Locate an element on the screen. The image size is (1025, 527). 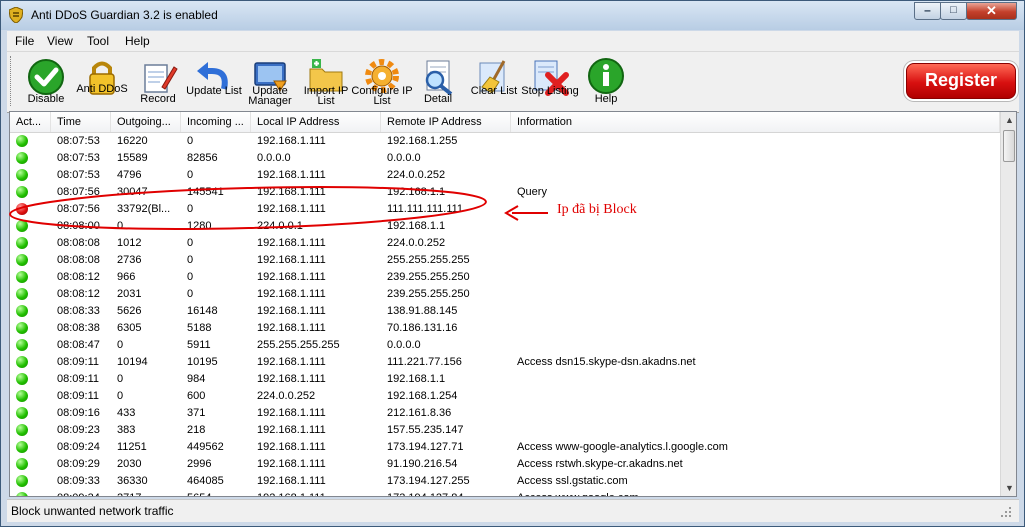
column-header-time: Time is located at coordinates (81, 122).